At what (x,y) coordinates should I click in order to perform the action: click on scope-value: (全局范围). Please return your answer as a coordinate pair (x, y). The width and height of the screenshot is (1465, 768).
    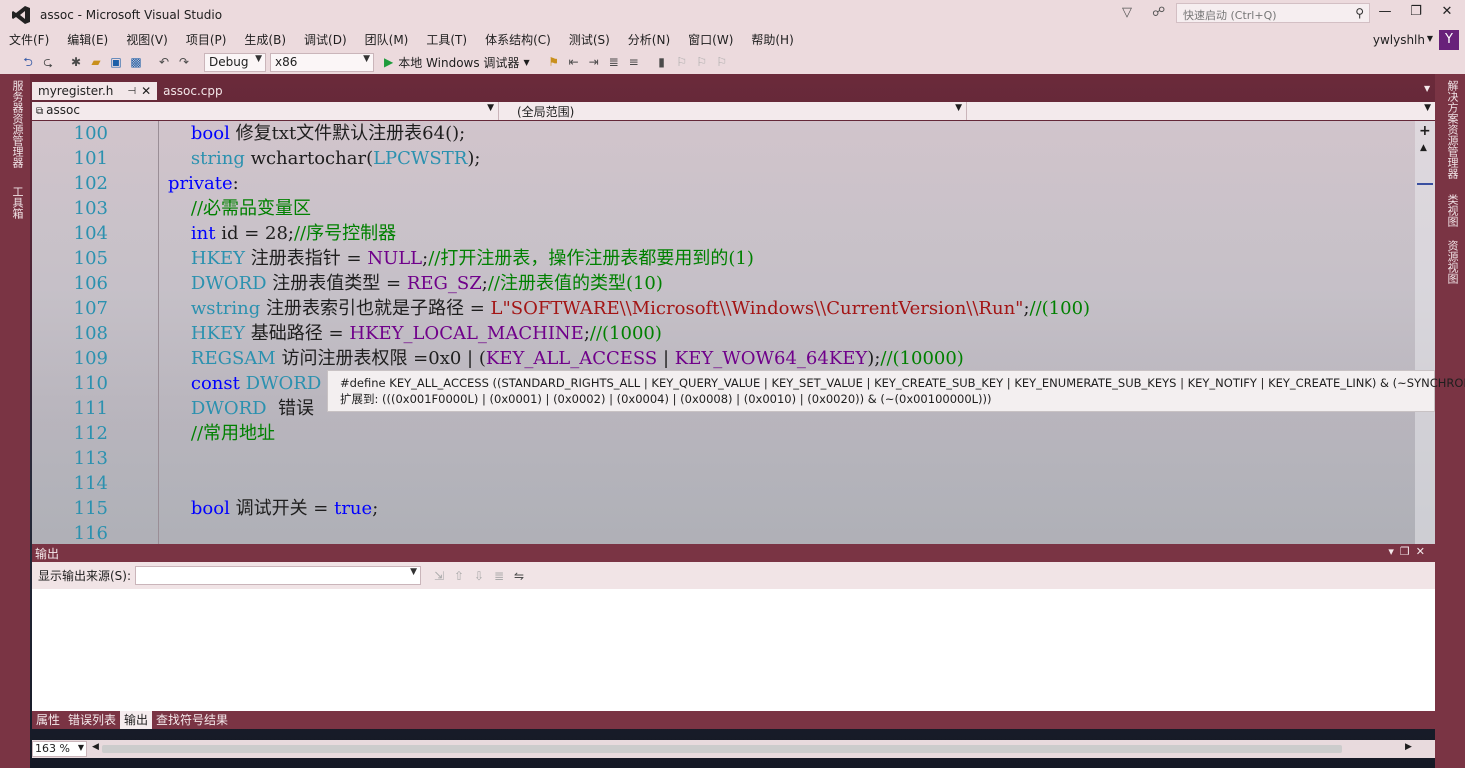
    Looking at the image, I should click on (546, 112).